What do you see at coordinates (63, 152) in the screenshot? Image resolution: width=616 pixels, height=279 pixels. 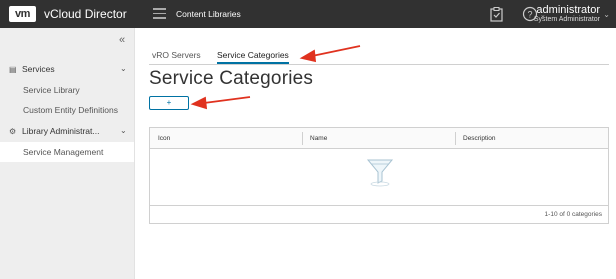 I see `sidebar-item-service-management: Service Management` at bounding box center [63, 152].